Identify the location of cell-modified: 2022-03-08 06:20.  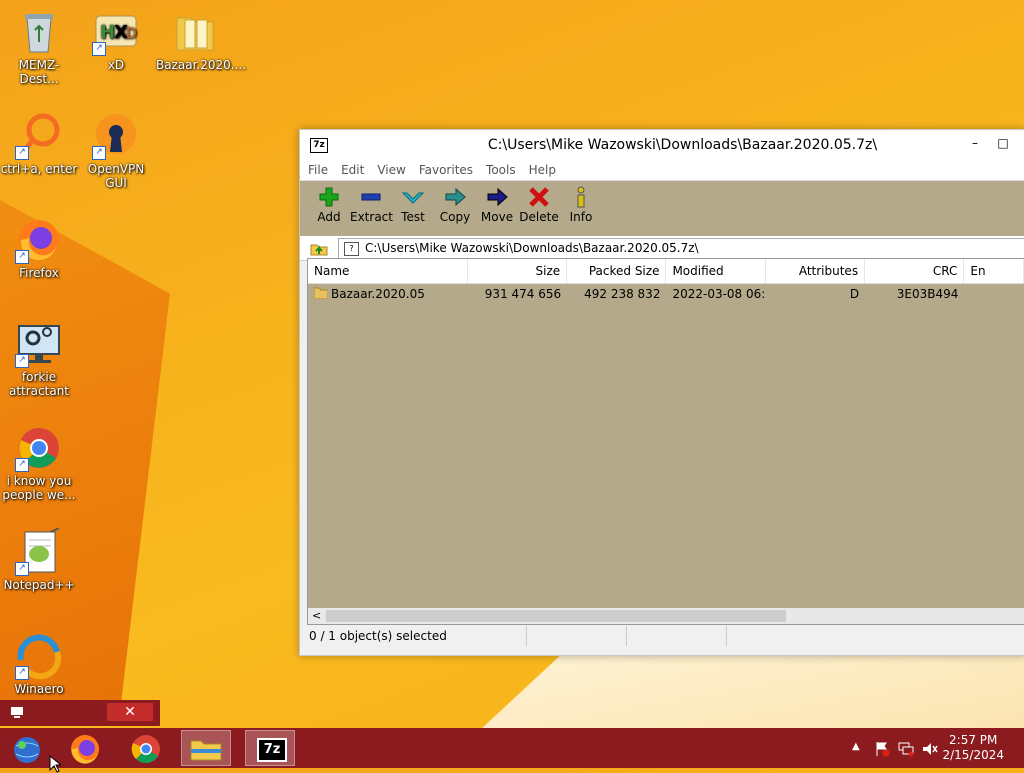
(719, 294).